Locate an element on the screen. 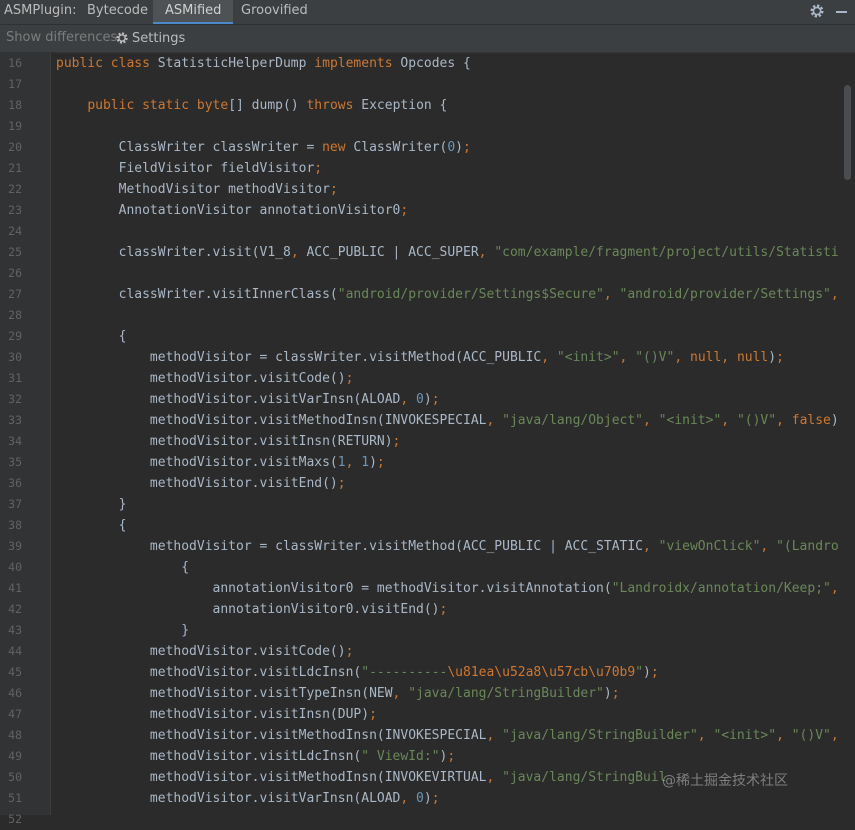 The image size is (855, 830). line-number: 50 is located at coordinates (11, 777).